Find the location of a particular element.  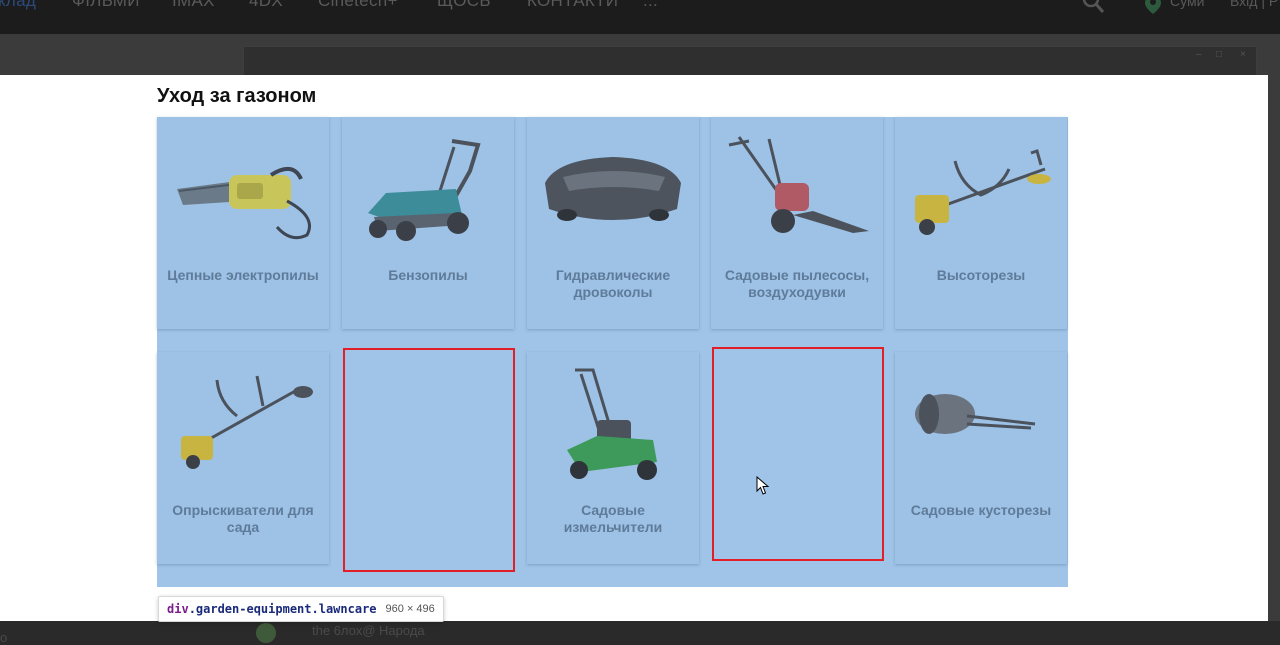

category-card-shredders: Садовые измельчители is located at coordinates (613, 458).